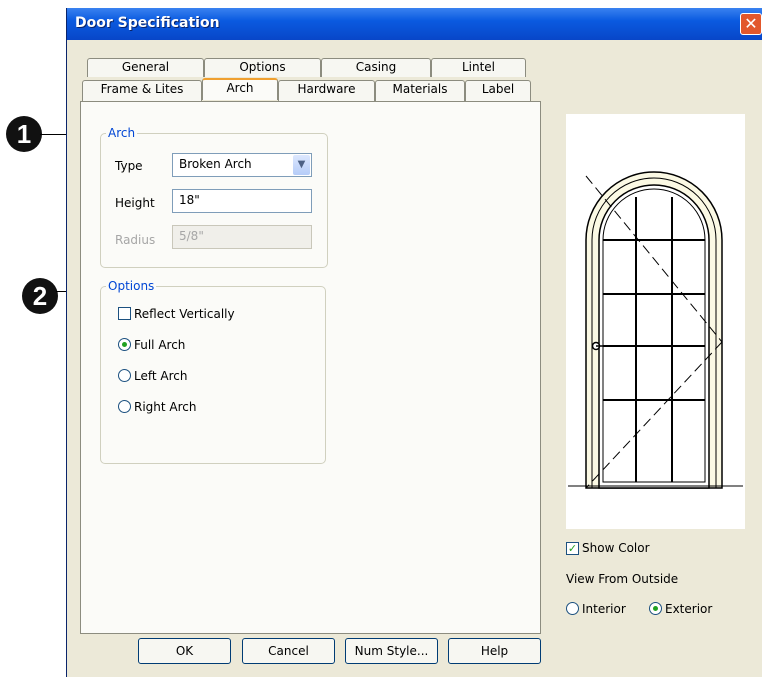  I want to click on right-arch-label: Right Arch, so click(165, 407).